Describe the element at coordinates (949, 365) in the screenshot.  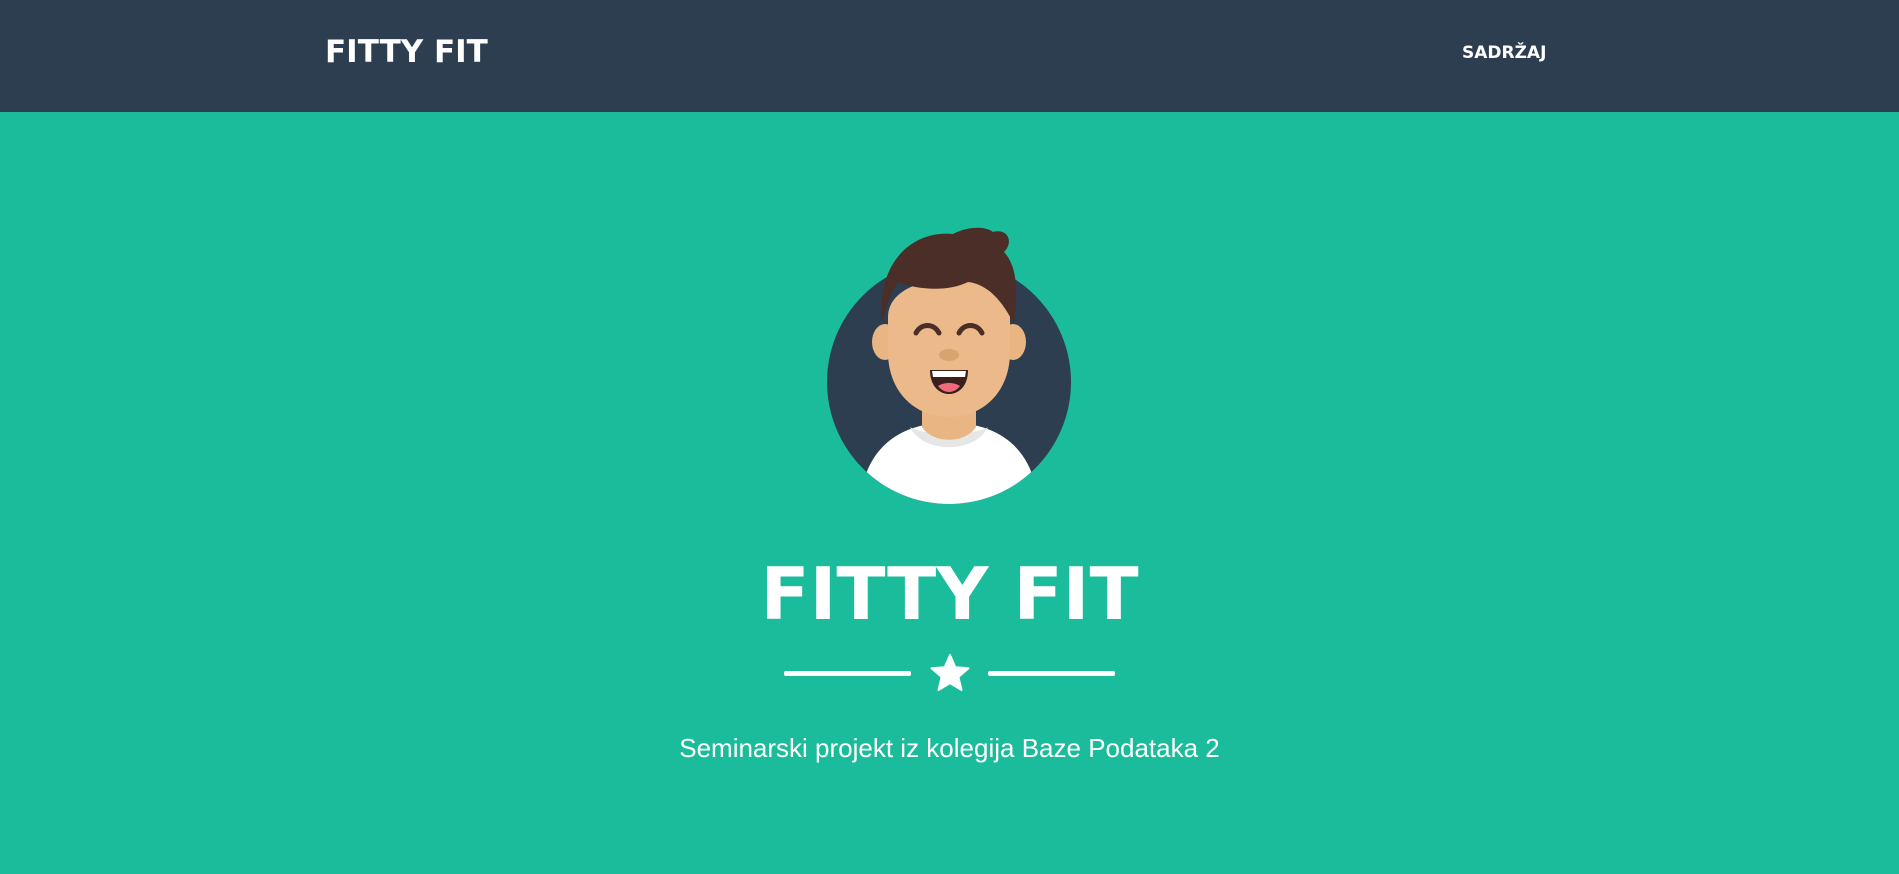
I see `avatar-icon` at that location.